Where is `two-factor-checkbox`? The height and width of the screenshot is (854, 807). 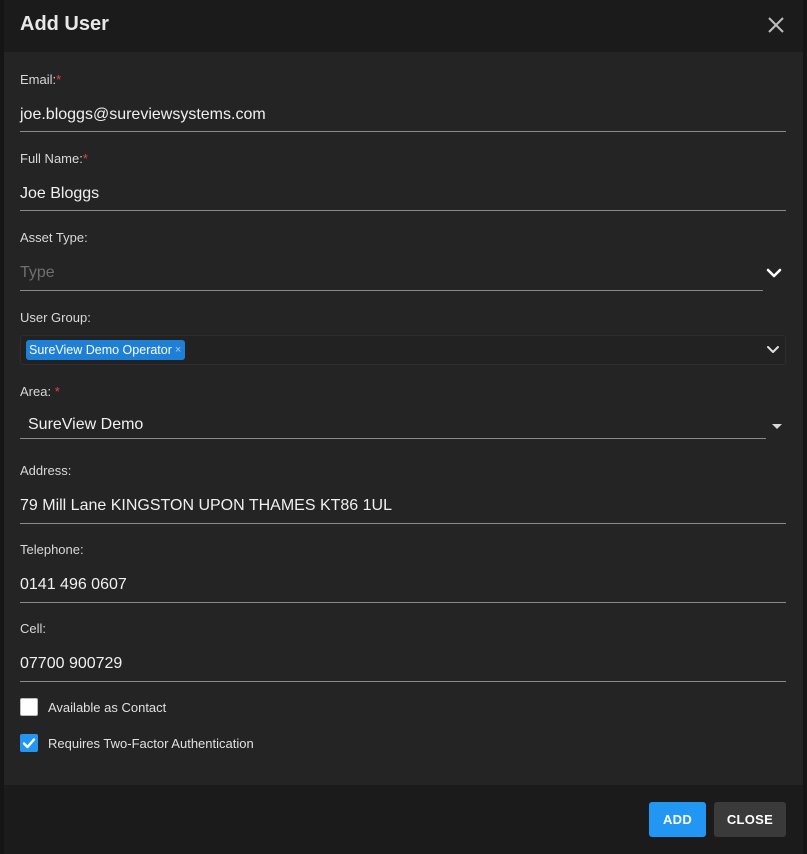 two-factor-checkbox is located at coordinates (29, 743).